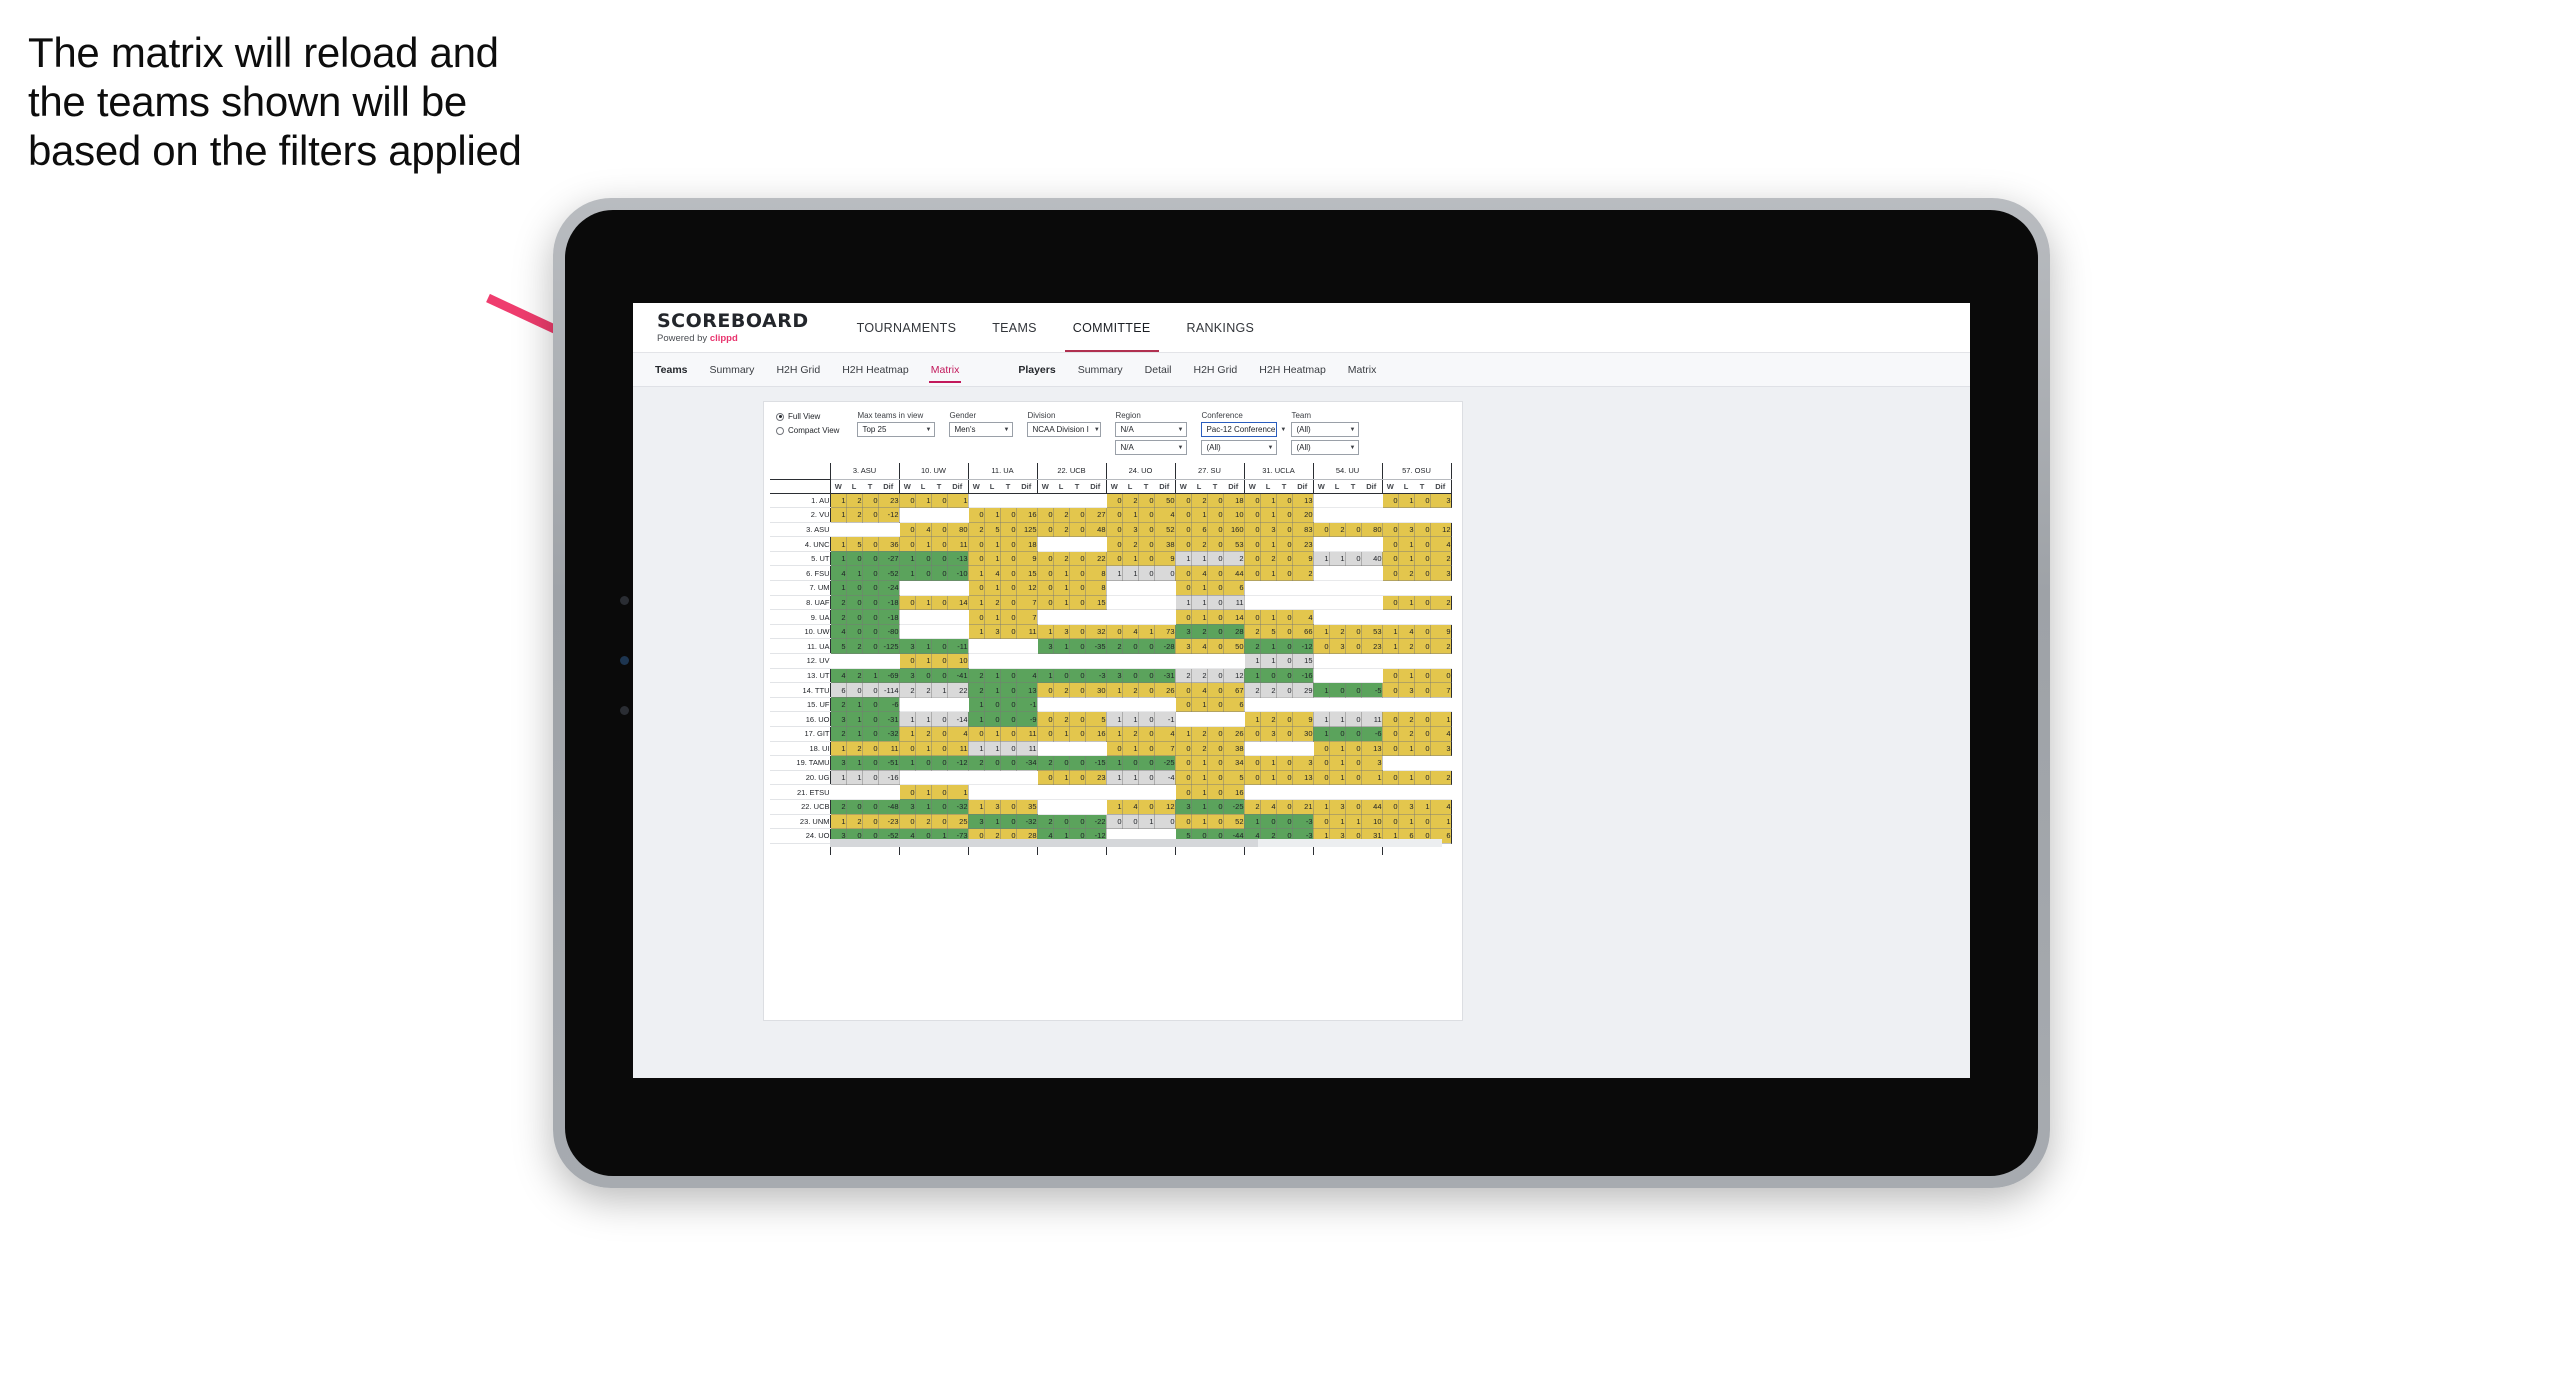  I want to click on primary-nav: TOURNAMENTS TEAMS COMMITTEE RANKINGS, so click(1056, 327).